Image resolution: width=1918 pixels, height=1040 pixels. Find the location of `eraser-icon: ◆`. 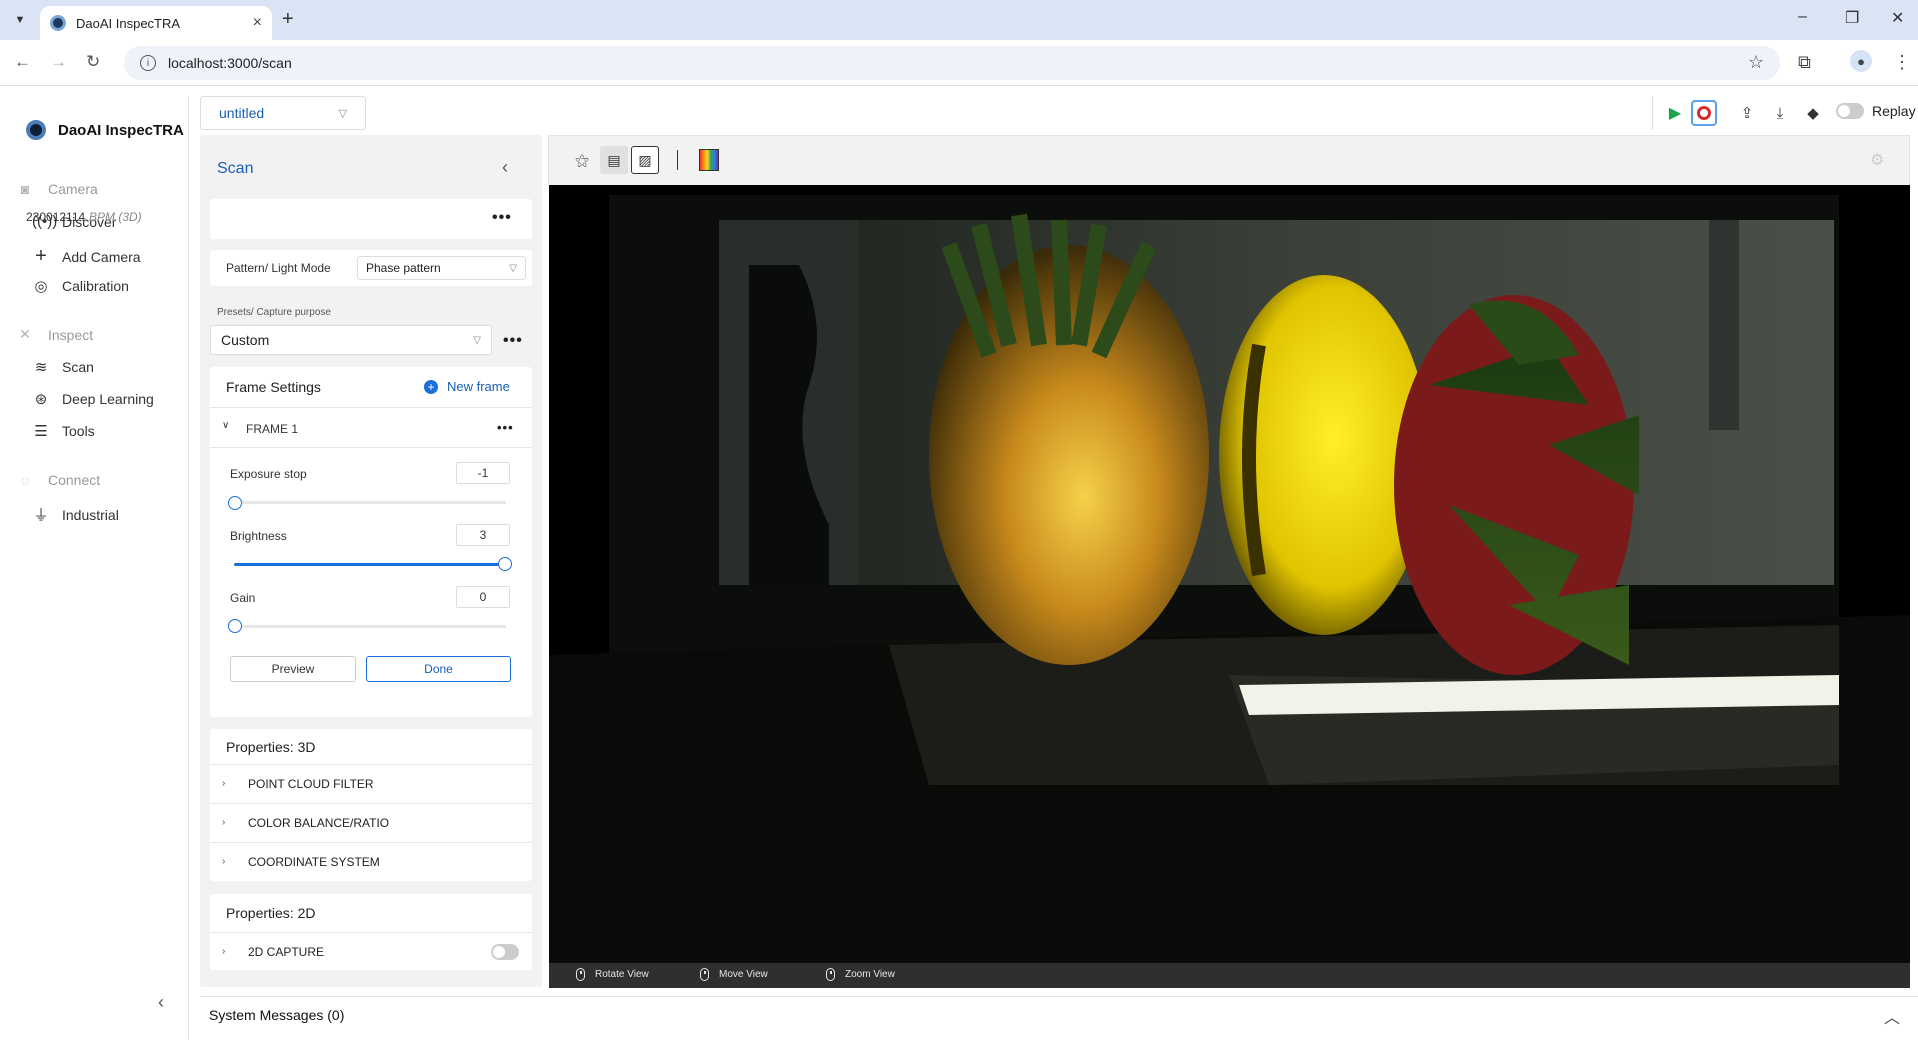

eraser-icon: ◆ is located at coordinates (1813, 113).